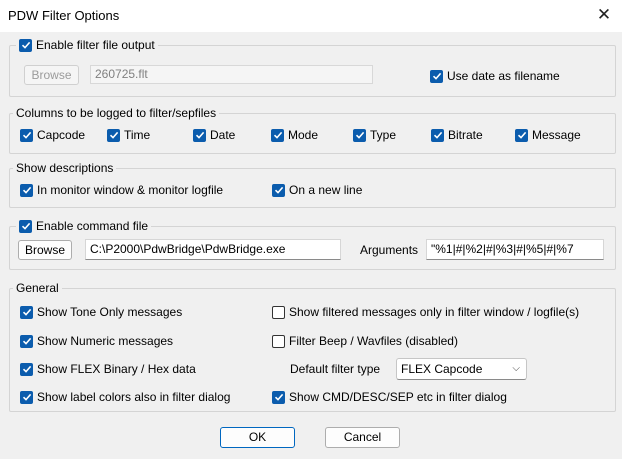  I want to click on command-path-field: C:\P2000\PdwBridge\PdwBridge.exe, so click(213, 249).